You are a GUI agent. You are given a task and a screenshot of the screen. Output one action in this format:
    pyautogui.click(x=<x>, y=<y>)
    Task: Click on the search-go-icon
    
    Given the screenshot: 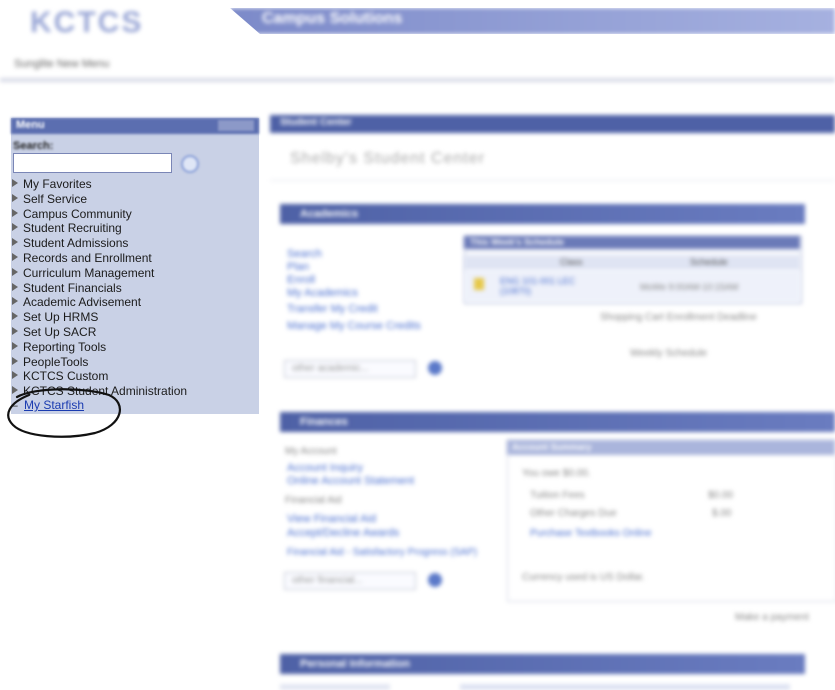 What is the action you would take?
    pyautogui.click(x=190, y=164)
    